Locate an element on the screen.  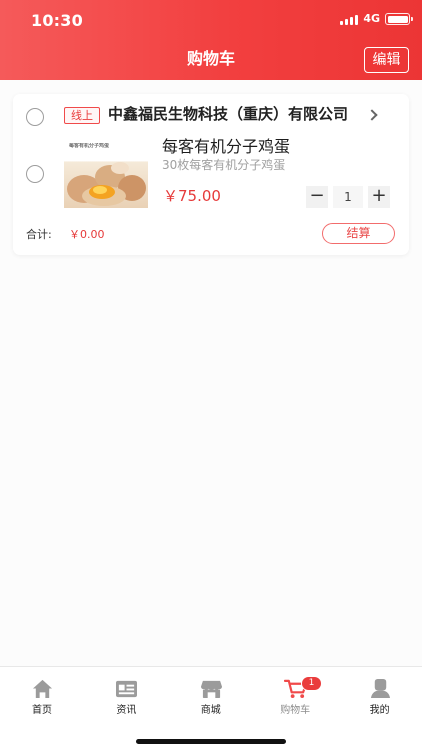
product-spec: 30枚每客有机分子鸡蛋 is located at coordinates (224, 165).